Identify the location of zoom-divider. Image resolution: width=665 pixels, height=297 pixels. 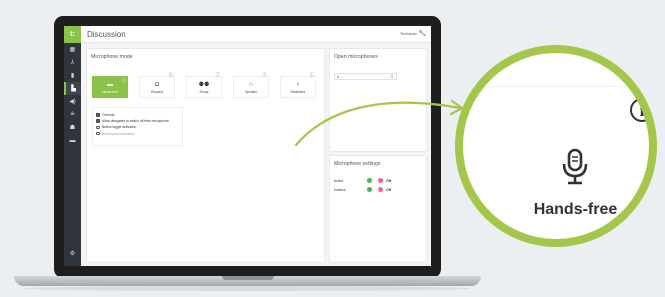
(556, 86).